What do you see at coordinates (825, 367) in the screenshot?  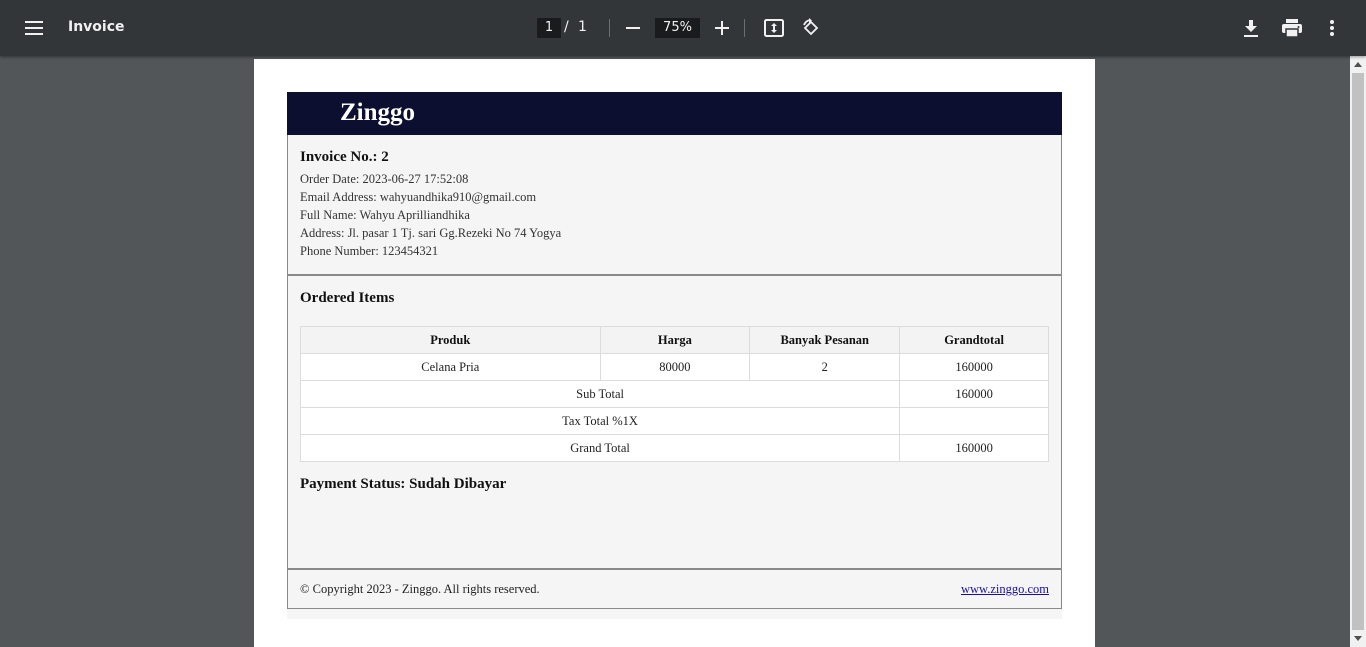 I see `quantity-cell: 2` at bounding box center [825, 367].